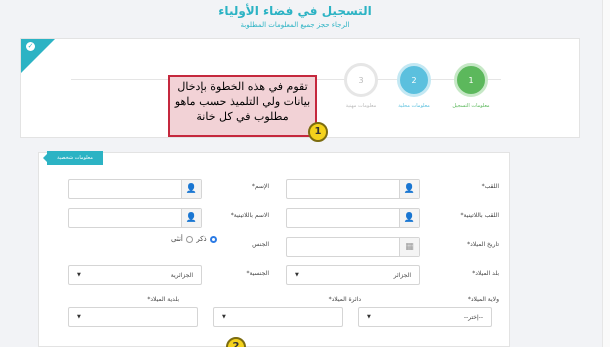 This screenshot has height=347, width=610. Describe the element at coordinates (353, 189) in the screenshot. I see `surname-input: 👤` at that location.